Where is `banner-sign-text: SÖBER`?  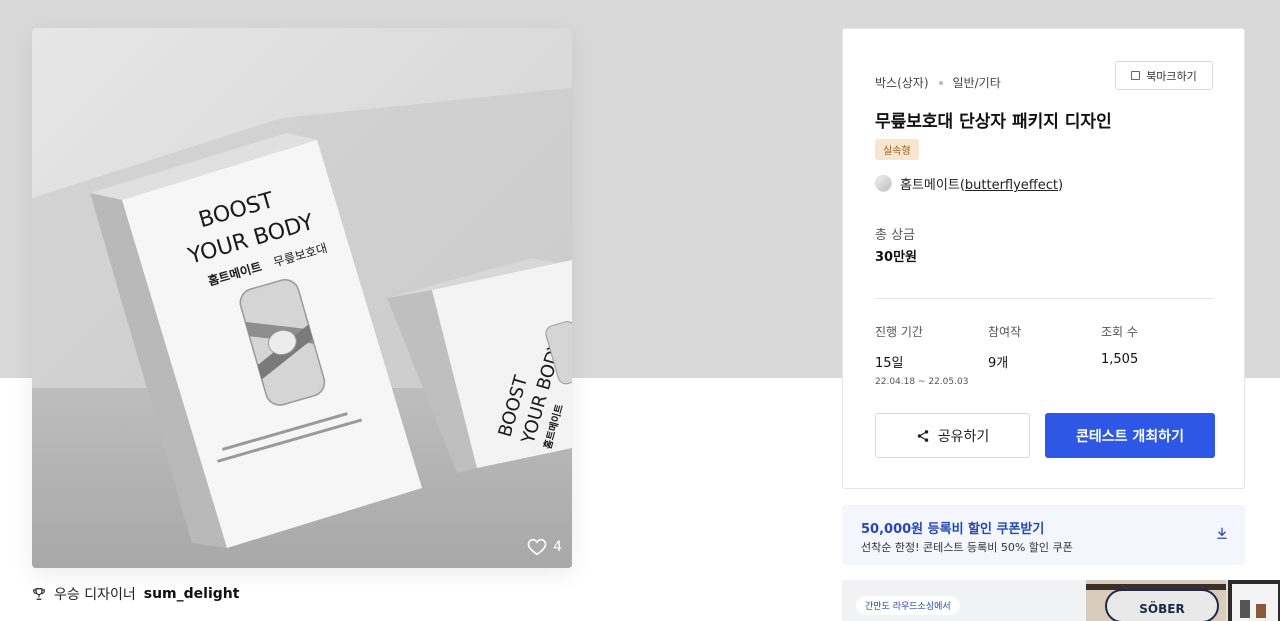
banner-sign-text: SÖBER is located at coordinates (1161, 608).